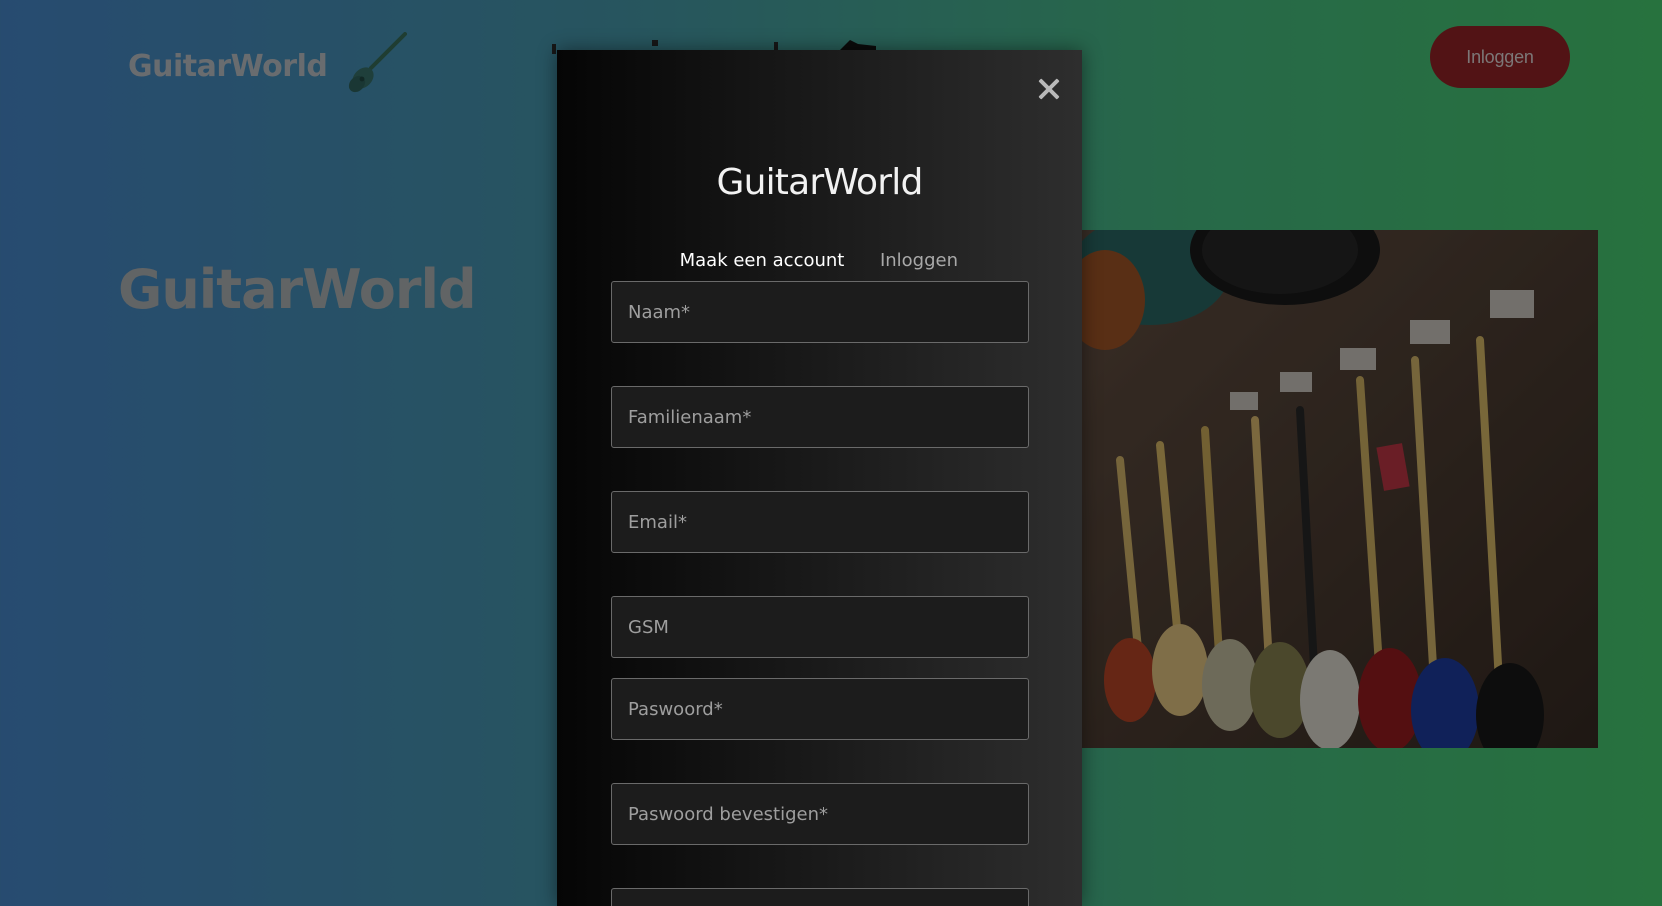 This screenshot has width=1662, height=906. What do you see at coordinates (820, 417) in the screenshot?
I see `last-name-field` at bounding box center [820, 417].